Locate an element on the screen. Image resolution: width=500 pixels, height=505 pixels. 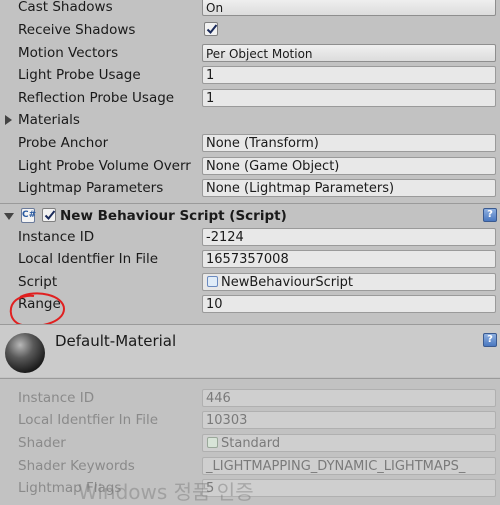
material-local-identifier-row: Local Identfier In File 10303 is located at coordinates (250, 420).